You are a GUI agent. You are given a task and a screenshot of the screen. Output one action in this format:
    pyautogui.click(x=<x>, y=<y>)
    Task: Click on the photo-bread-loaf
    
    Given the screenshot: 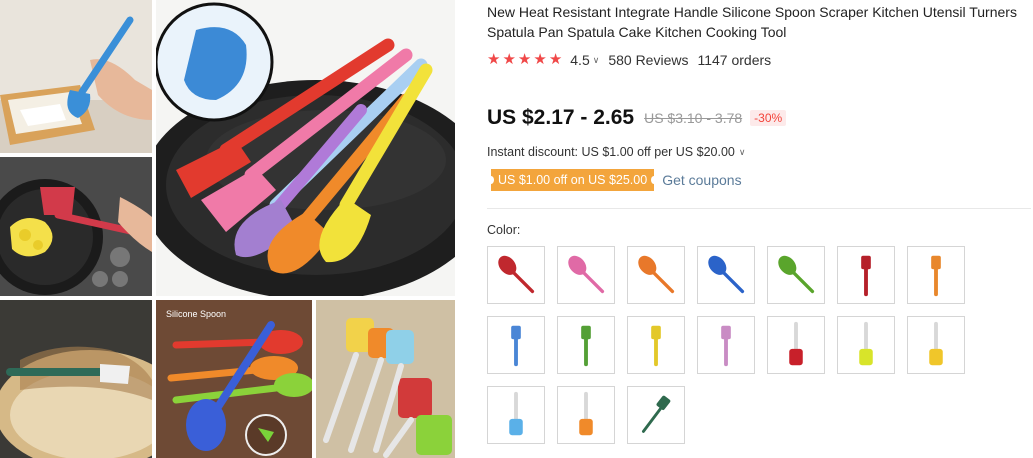 What is the action you would take?
    pyautogui.click(x=76, y=379)
    